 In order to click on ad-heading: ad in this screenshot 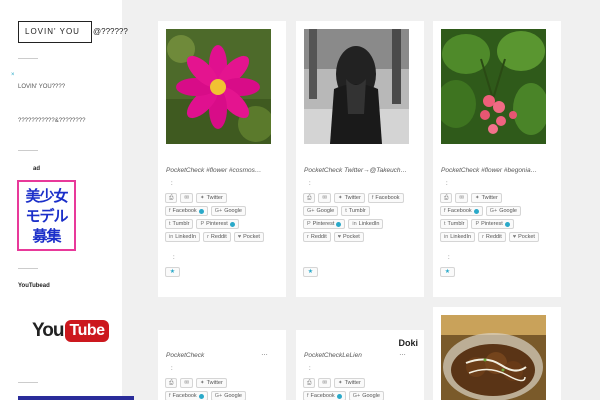, I will do `click(37, 169)`.